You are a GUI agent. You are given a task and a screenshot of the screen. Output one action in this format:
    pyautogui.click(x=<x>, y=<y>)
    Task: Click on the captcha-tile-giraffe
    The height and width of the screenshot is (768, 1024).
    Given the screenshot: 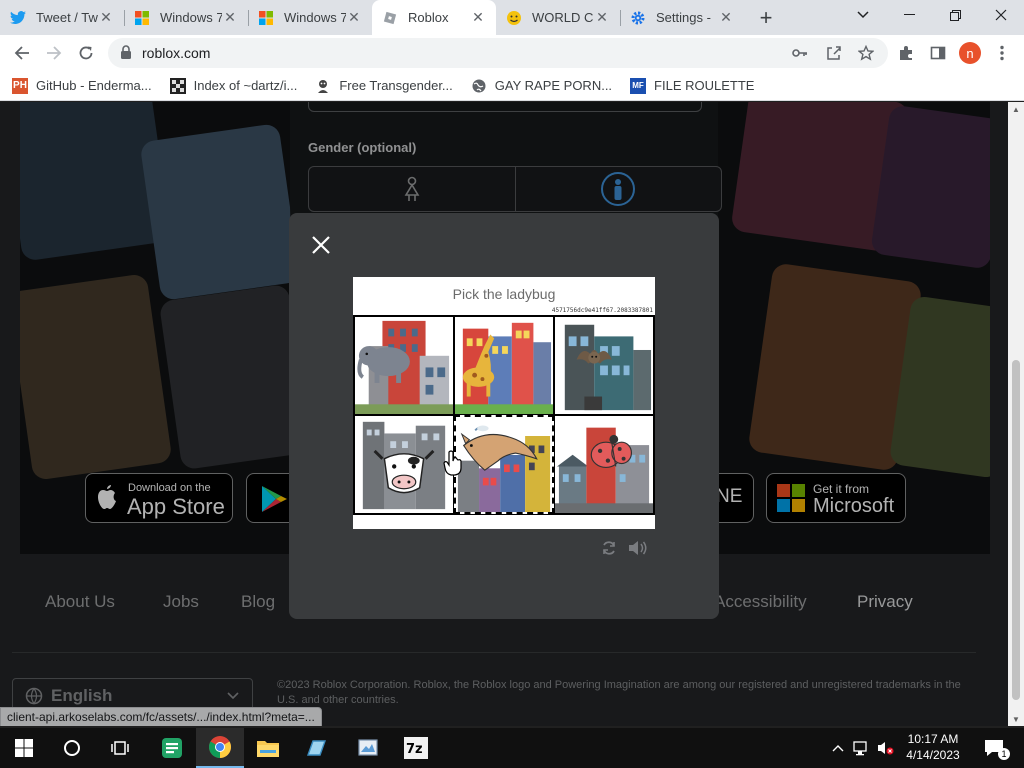 What is the action you would take?
    pyautogui.click(x=504, y=365)
    